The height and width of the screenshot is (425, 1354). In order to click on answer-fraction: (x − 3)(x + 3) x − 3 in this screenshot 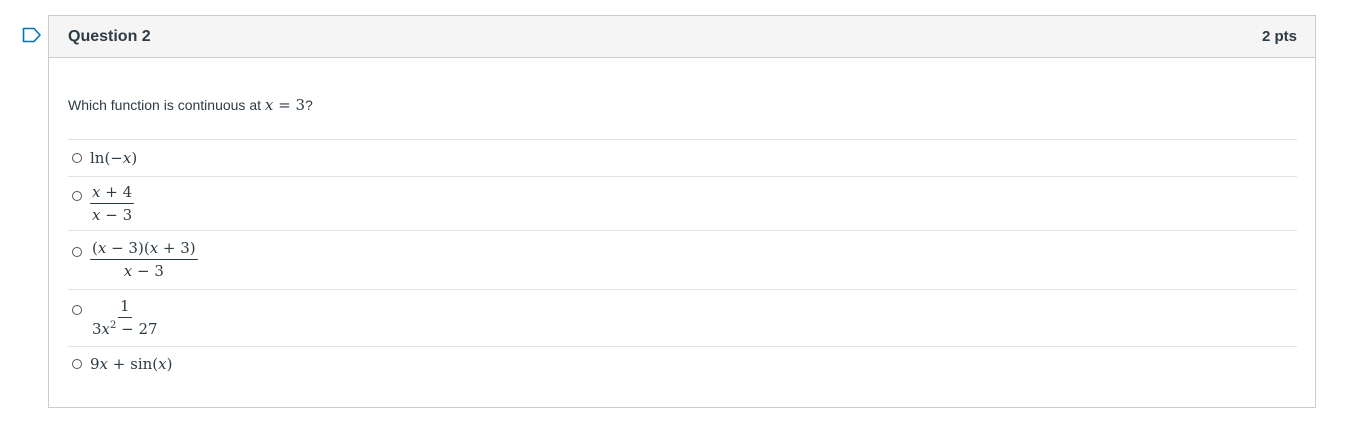, I will do `click(144, 260)`.